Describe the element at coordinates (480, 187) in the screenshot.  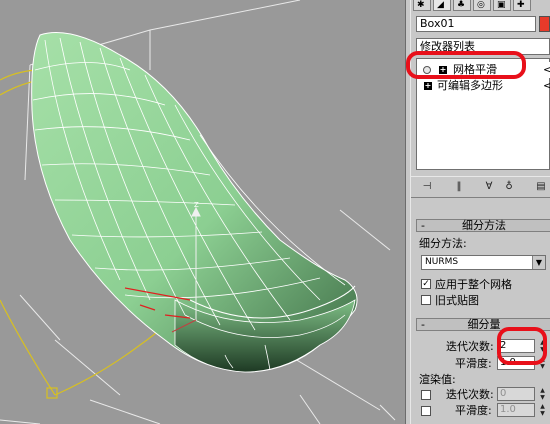
I see `stack-toolbar: ⊣ ‖ ∀ ♁ ▤` at that location.